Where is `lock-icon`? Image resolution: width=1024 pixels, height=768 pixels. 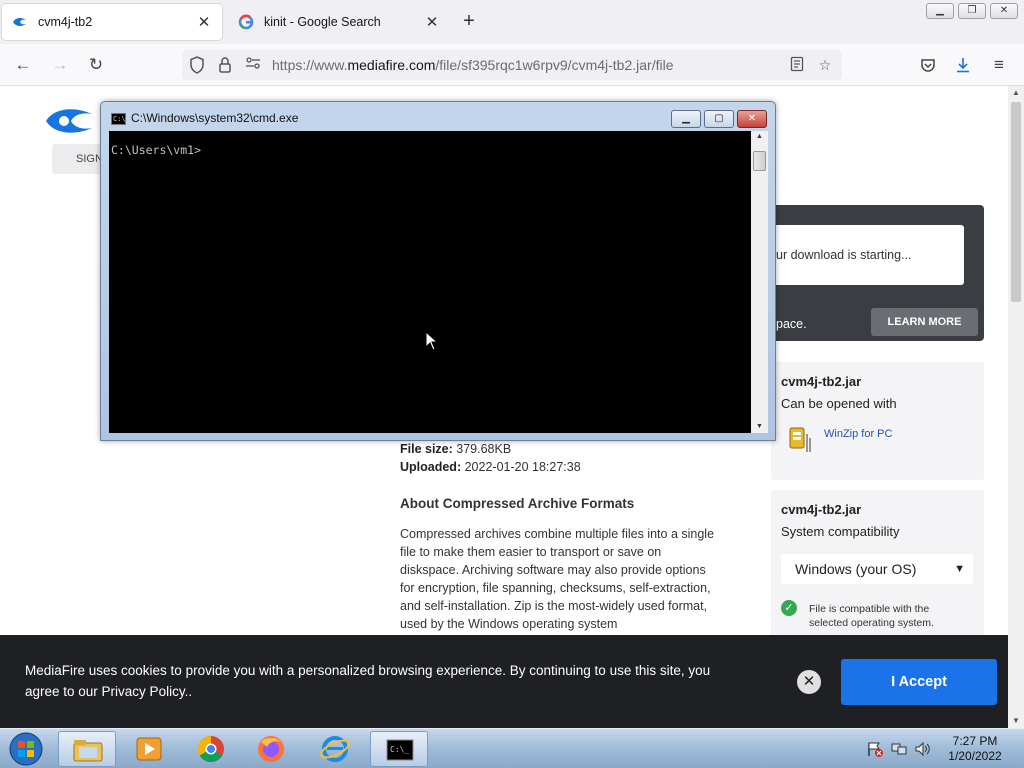
lock-icon is located at coordinates (225, 65).